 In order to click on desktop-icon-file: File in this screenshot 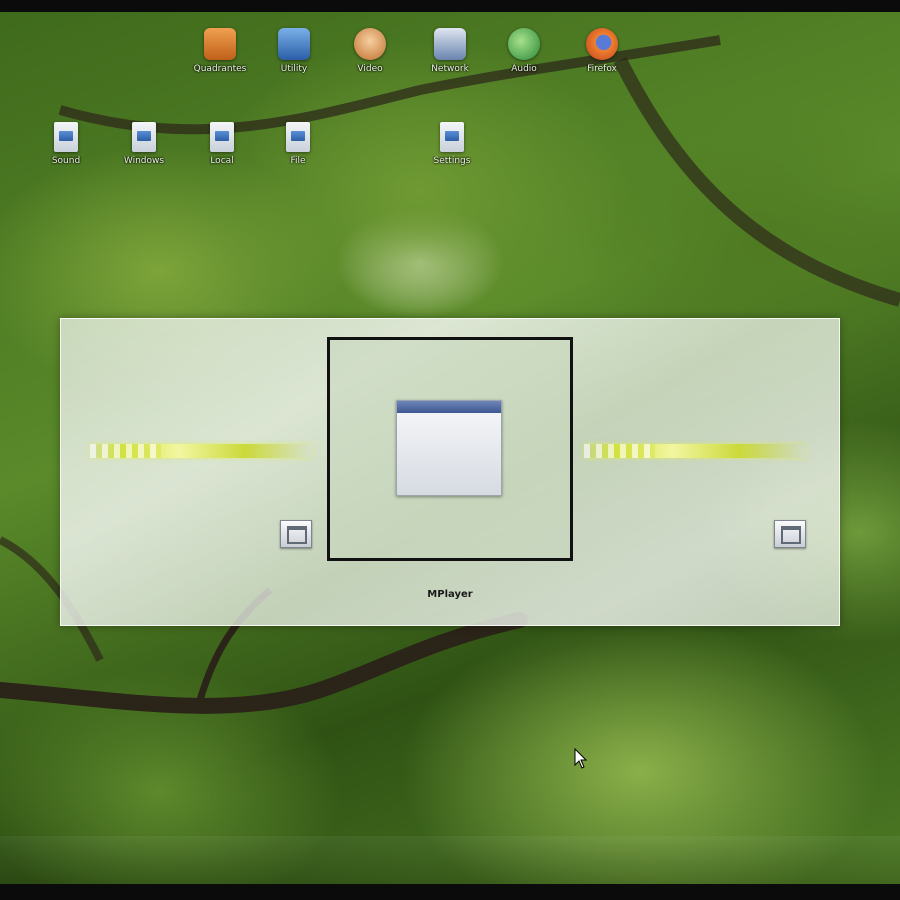, I will do `click(298, 144)`.